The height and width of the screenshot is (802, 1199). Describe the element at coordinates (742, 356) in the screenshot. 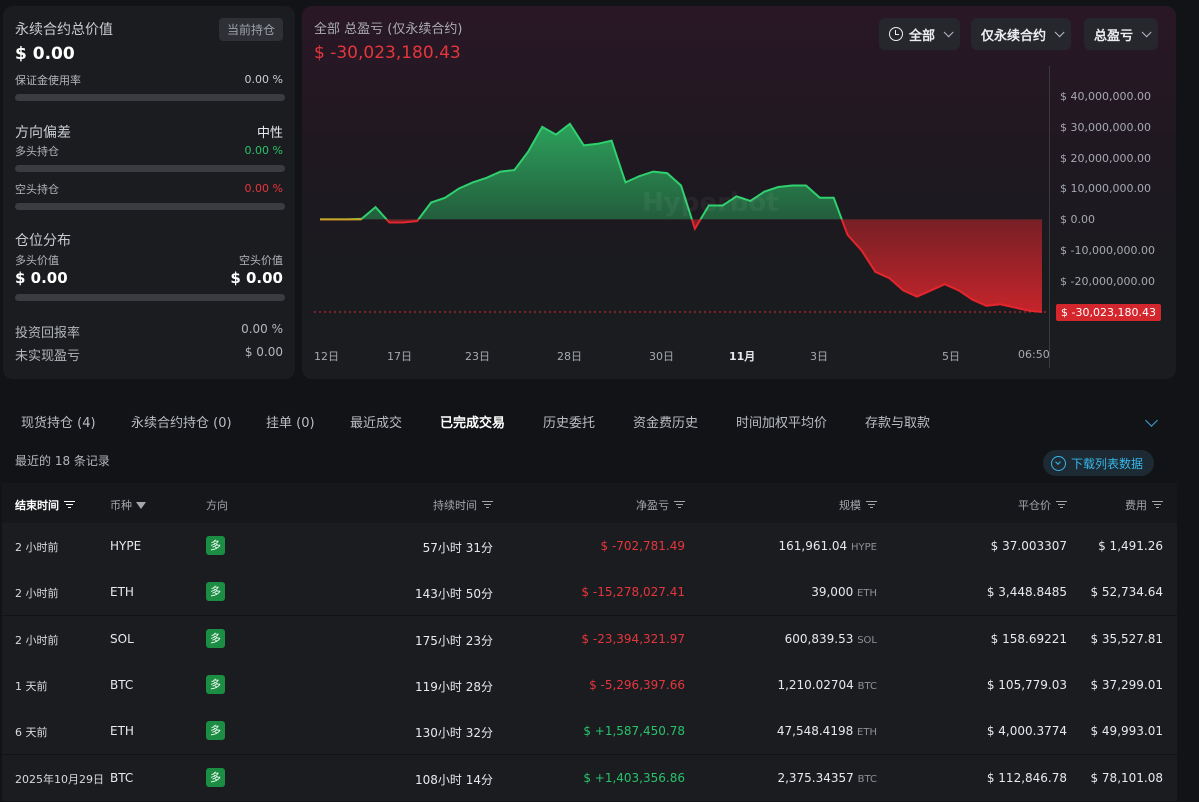

I see `x-tick-label: 11月` at that location.